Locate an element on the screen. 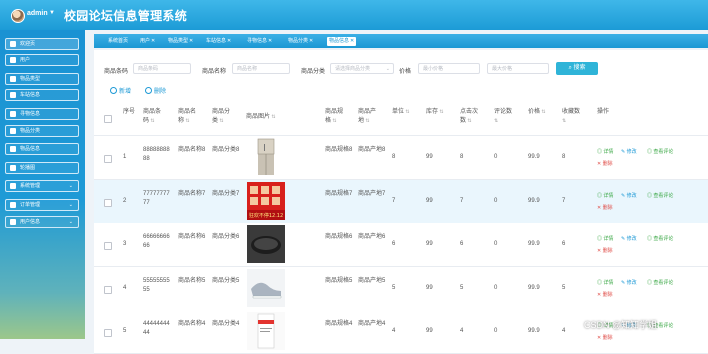 The width and height of the screenshot is (708, 354). cell-spec: 商品规格4 is located at coordinates (339, 324).